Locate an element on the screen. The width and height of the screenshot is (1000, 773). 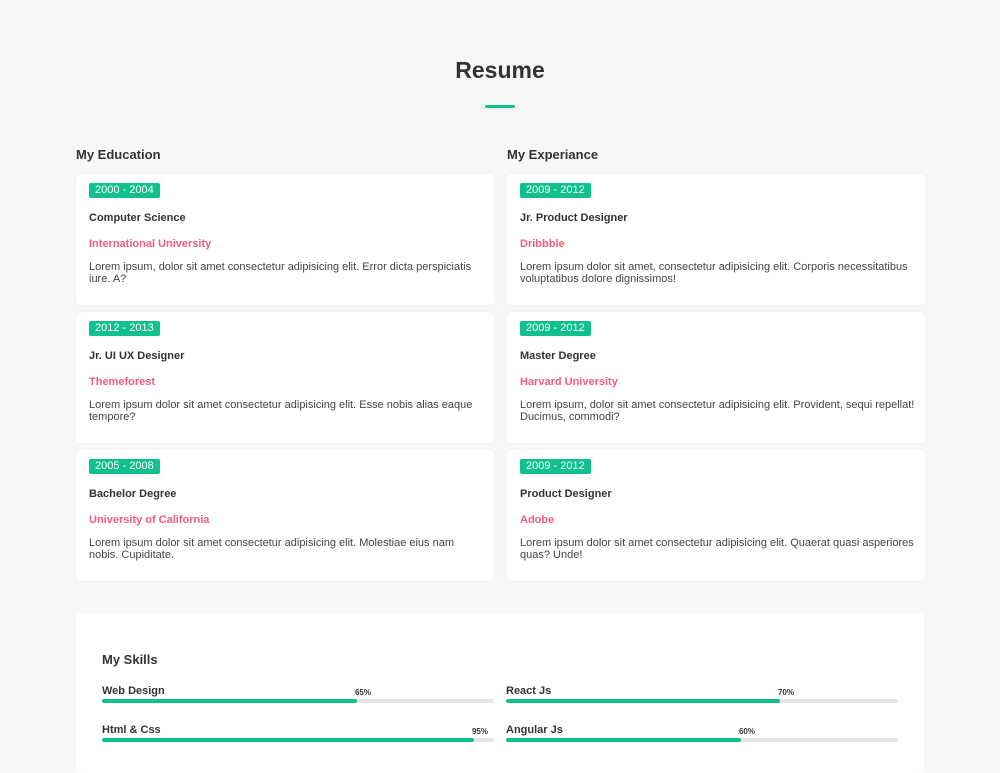
period-badge: 2005 - 2008 is located at coordinates (124, 466).